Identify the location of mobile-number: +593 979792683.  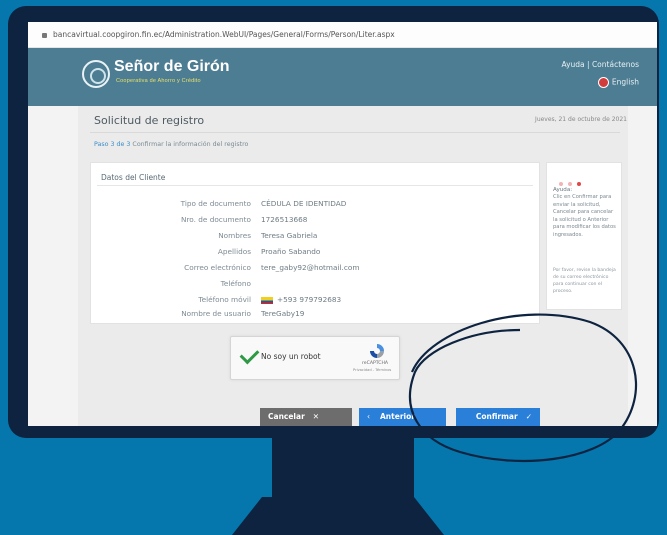
(309, 299).